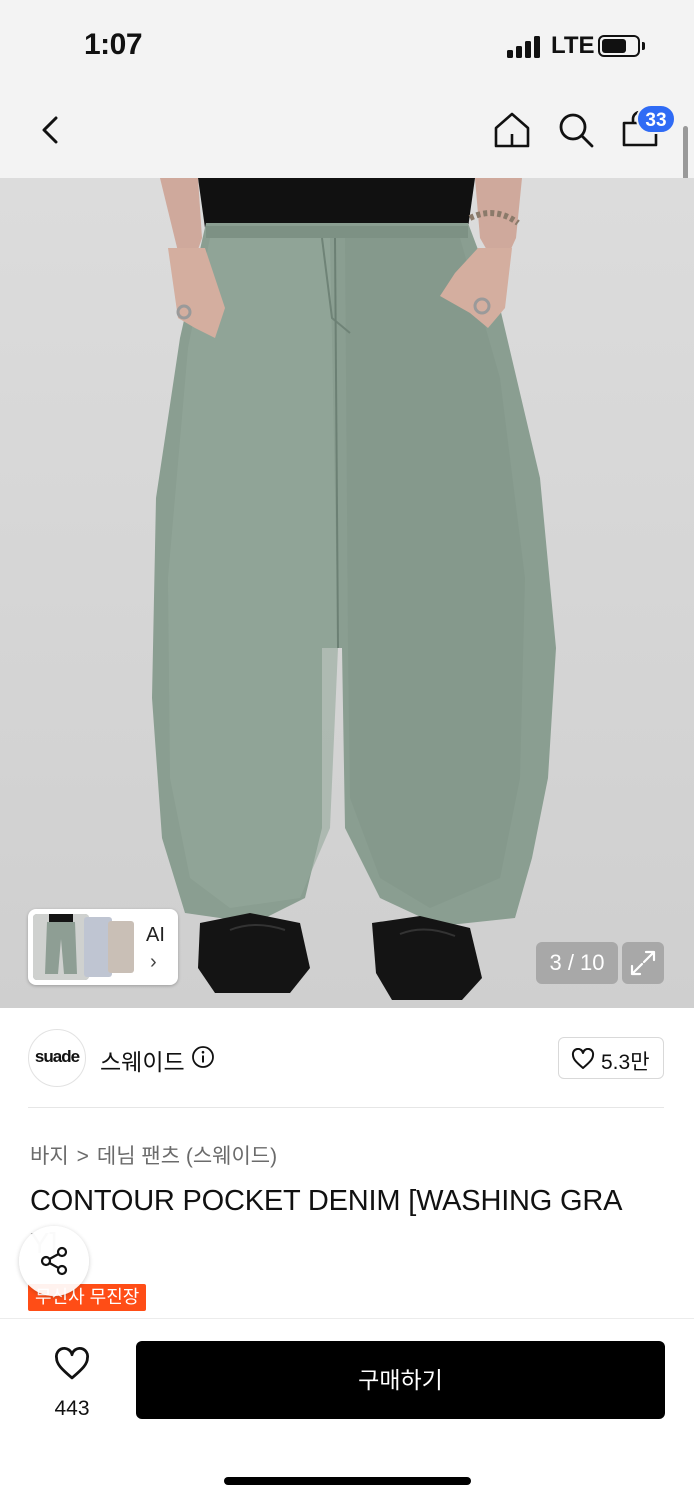 Image resolution: width=694 pixels, height=1500 pixels. What do you see at coordinates (573, 45) in the screenshot?
I see `network-label: LTE` at bounding box center [573, 45].